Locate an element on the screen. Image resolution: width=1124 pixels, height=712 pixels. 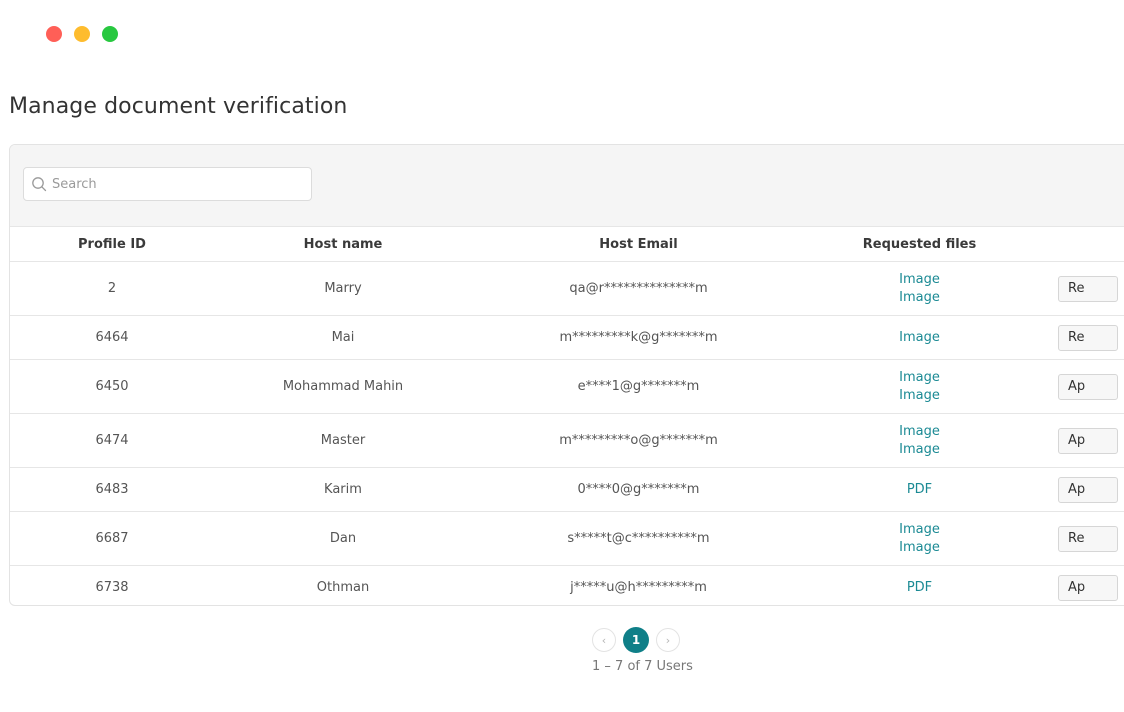
table-row: 6483 Karim 0****0@g*******m PDF Ap is located at coordinates (567, 489).